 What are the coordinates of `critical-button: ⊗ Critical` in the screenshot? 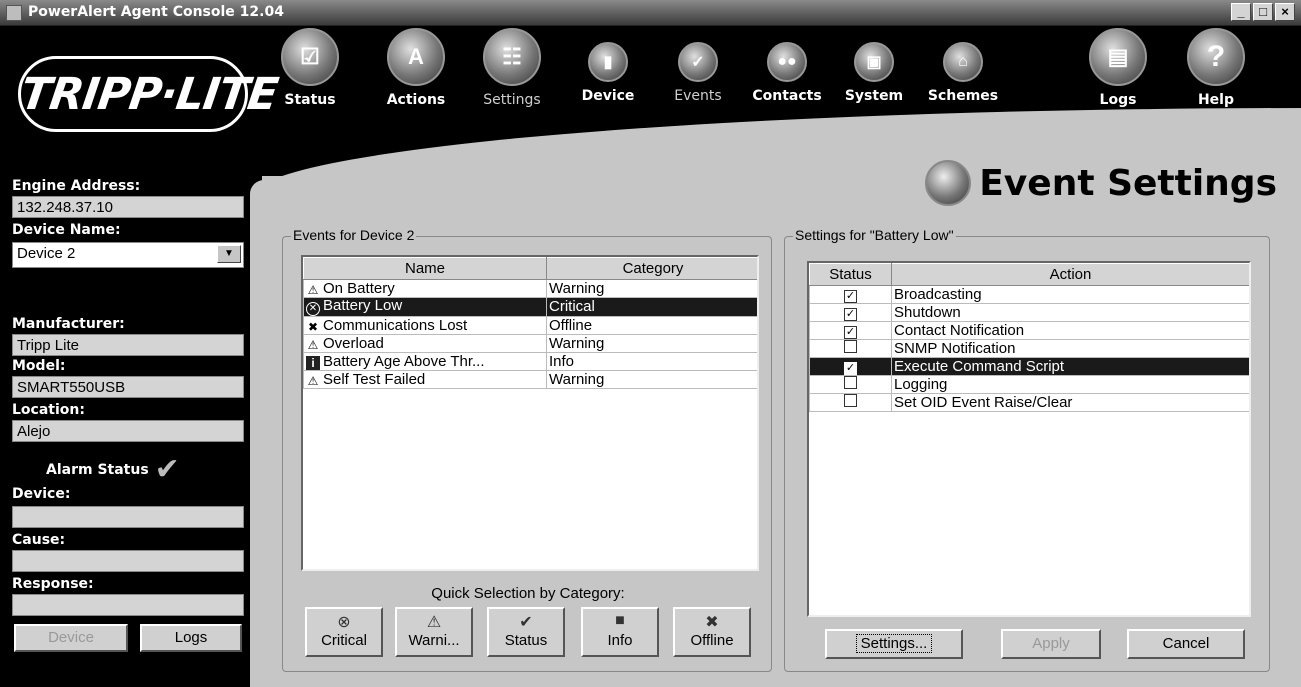 It's located at (344, 632).